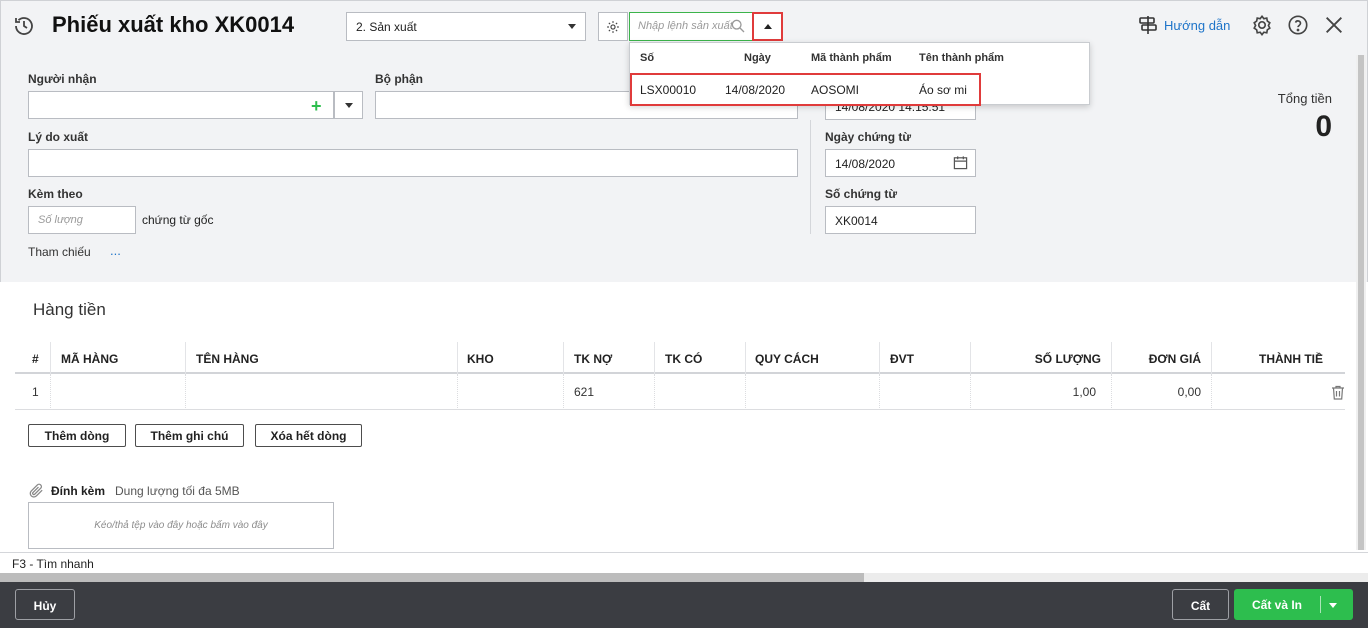  Describe the element at coordinates (861, 194) in the screenshot. I see `voucher-number-label: Số chứng từ` at that location.